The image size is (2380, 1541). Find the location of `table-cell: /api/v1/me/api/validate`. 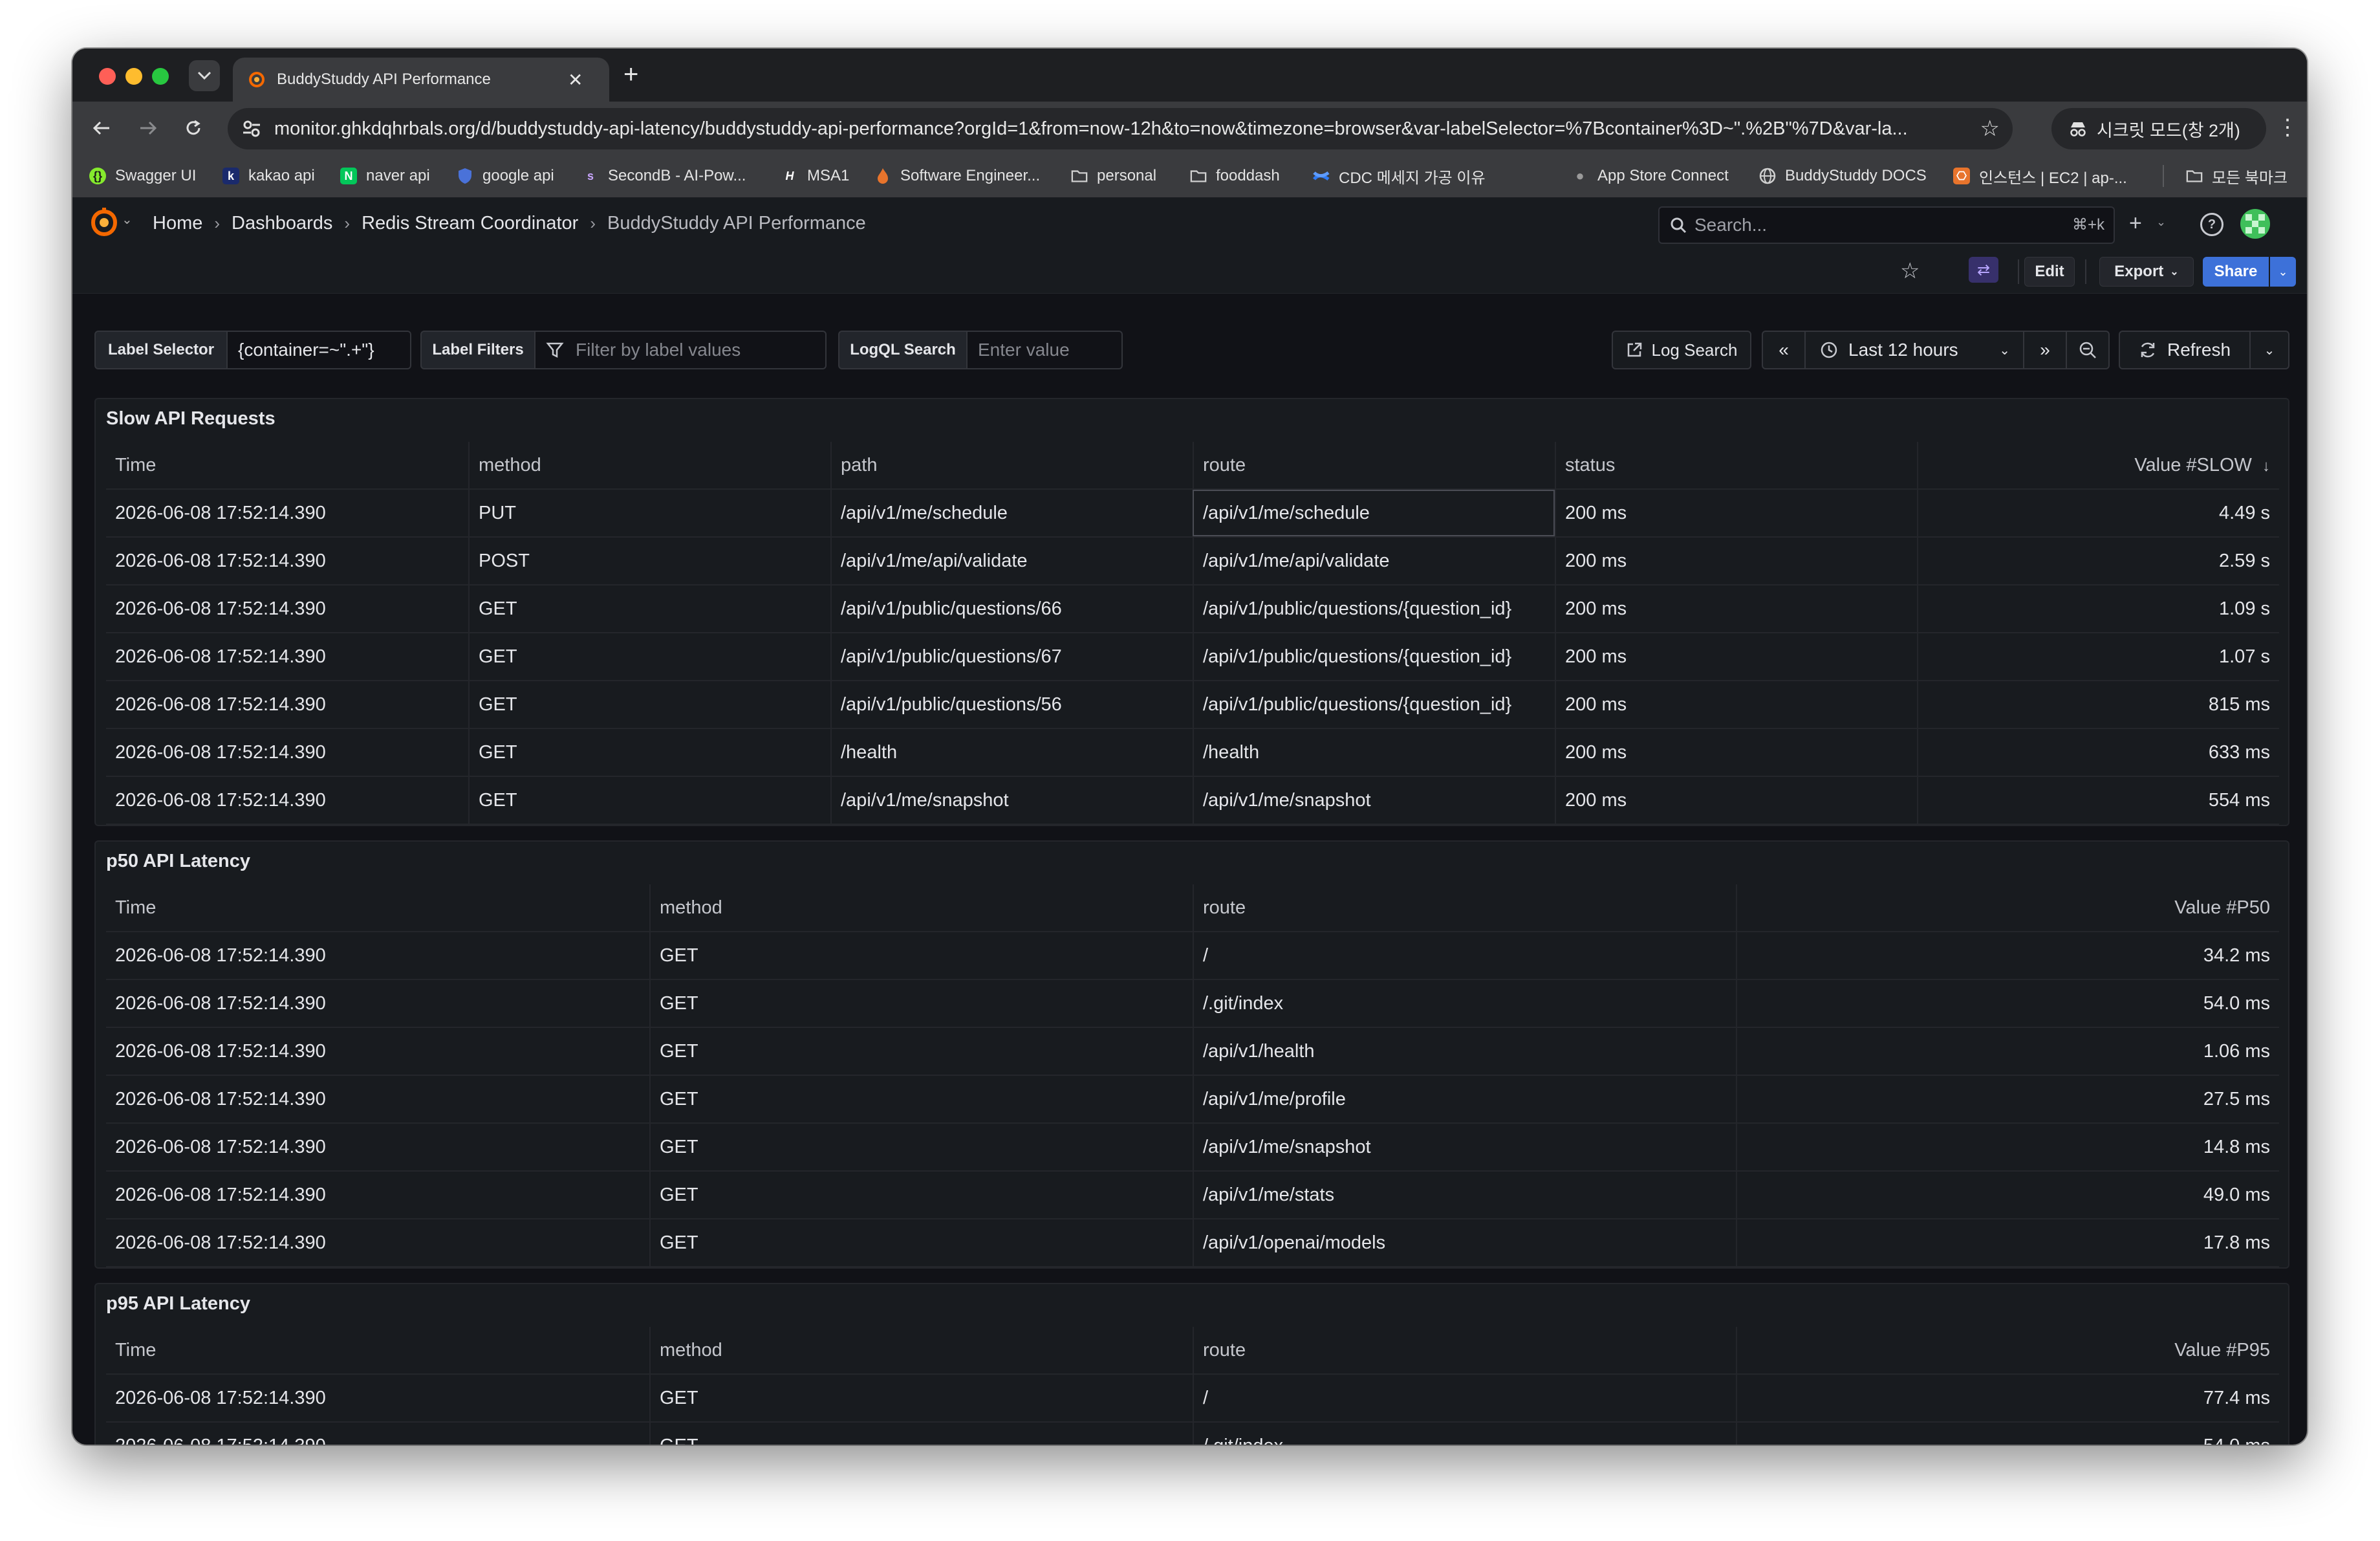

table-cell: /api/v1/me/api/validate is located at coordinates (1011, 561).